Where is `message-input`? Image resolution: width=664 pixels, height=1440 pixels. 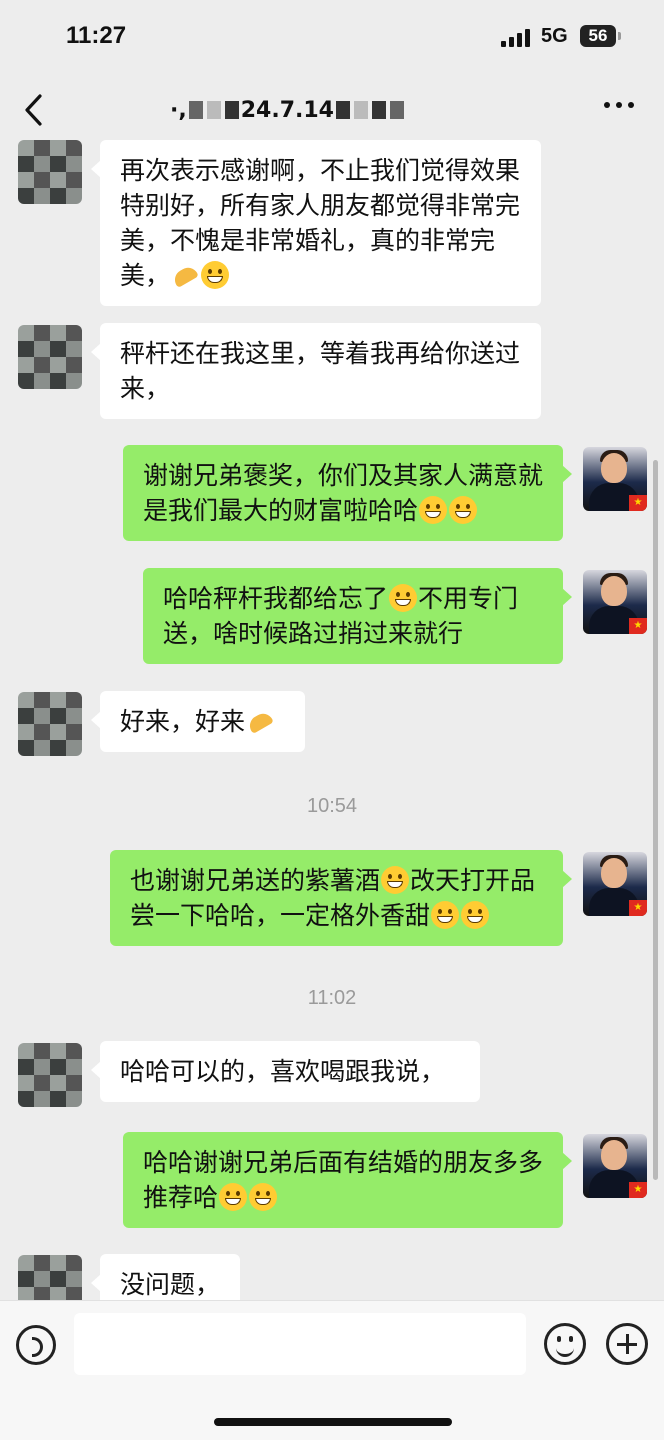
message-input is located at coordinates (300, 1344).